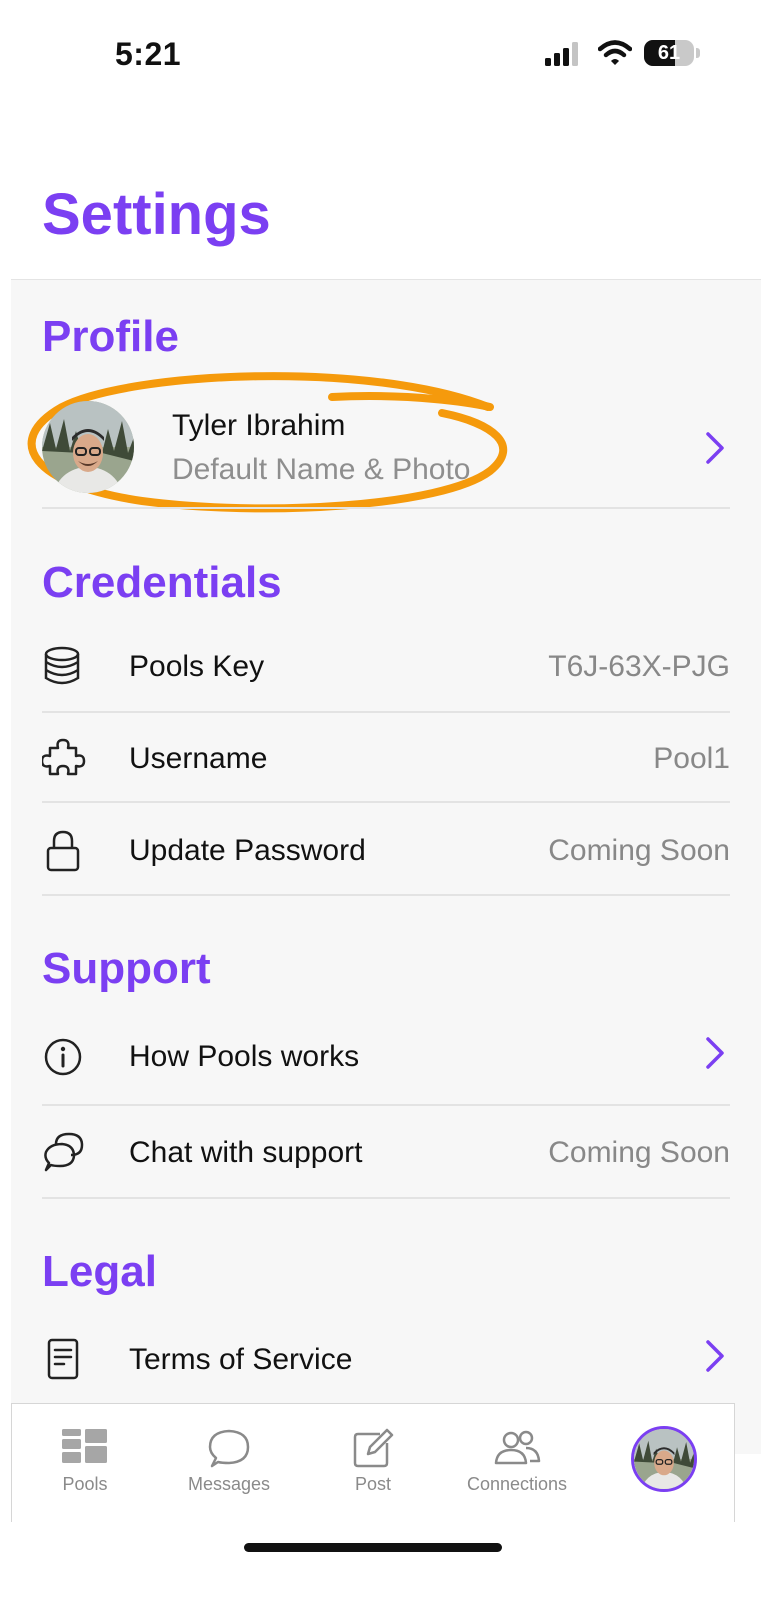  What do you see at coordinates (241, 1359) in the screenshot?
I see `terms-of-service-label: Terms of Service` at bounding box center [241, 1359].